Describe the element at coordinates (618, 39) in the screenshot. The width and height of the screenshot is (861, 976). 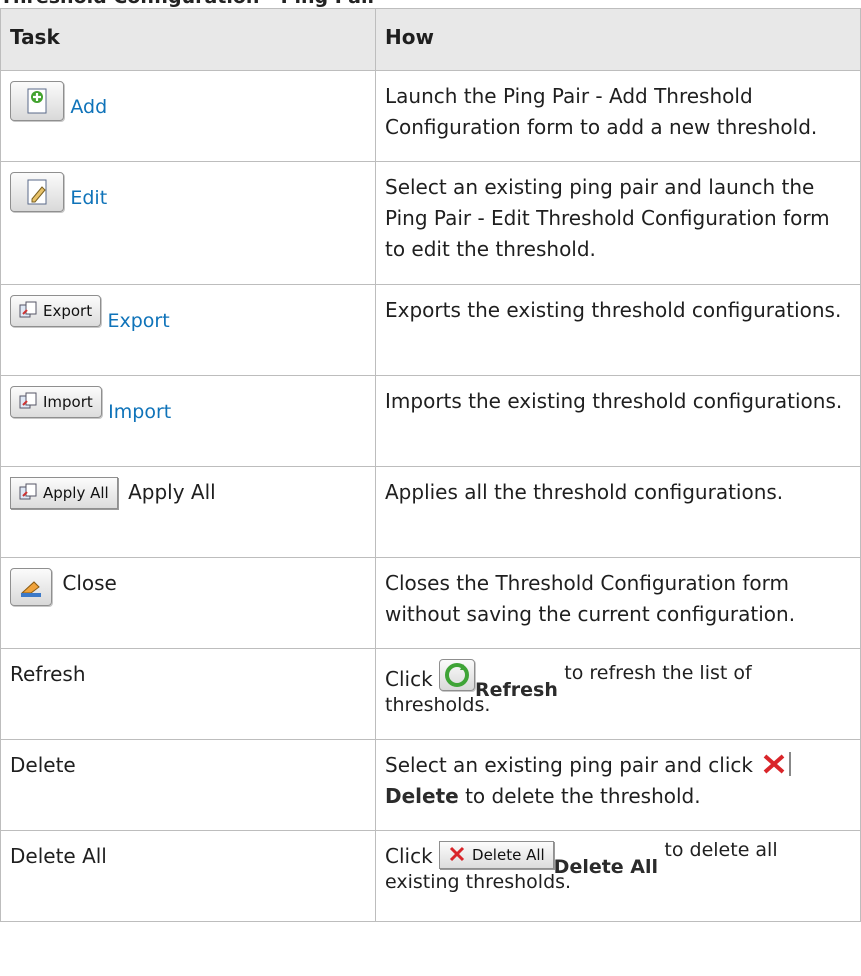
I see `how-column-header: How` at that location.